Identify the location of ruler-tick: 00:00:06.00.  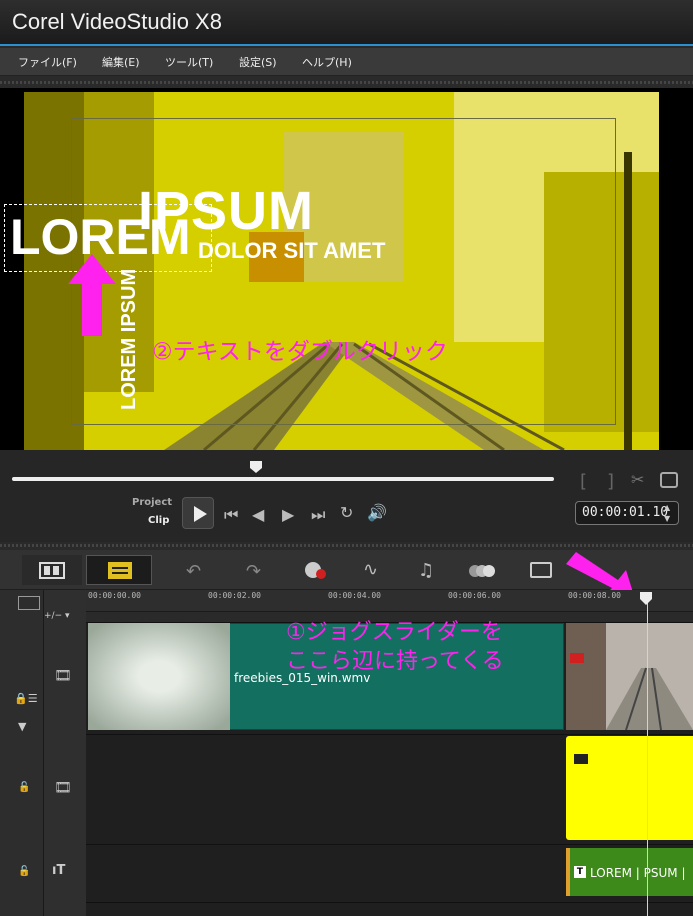
(474, 595).